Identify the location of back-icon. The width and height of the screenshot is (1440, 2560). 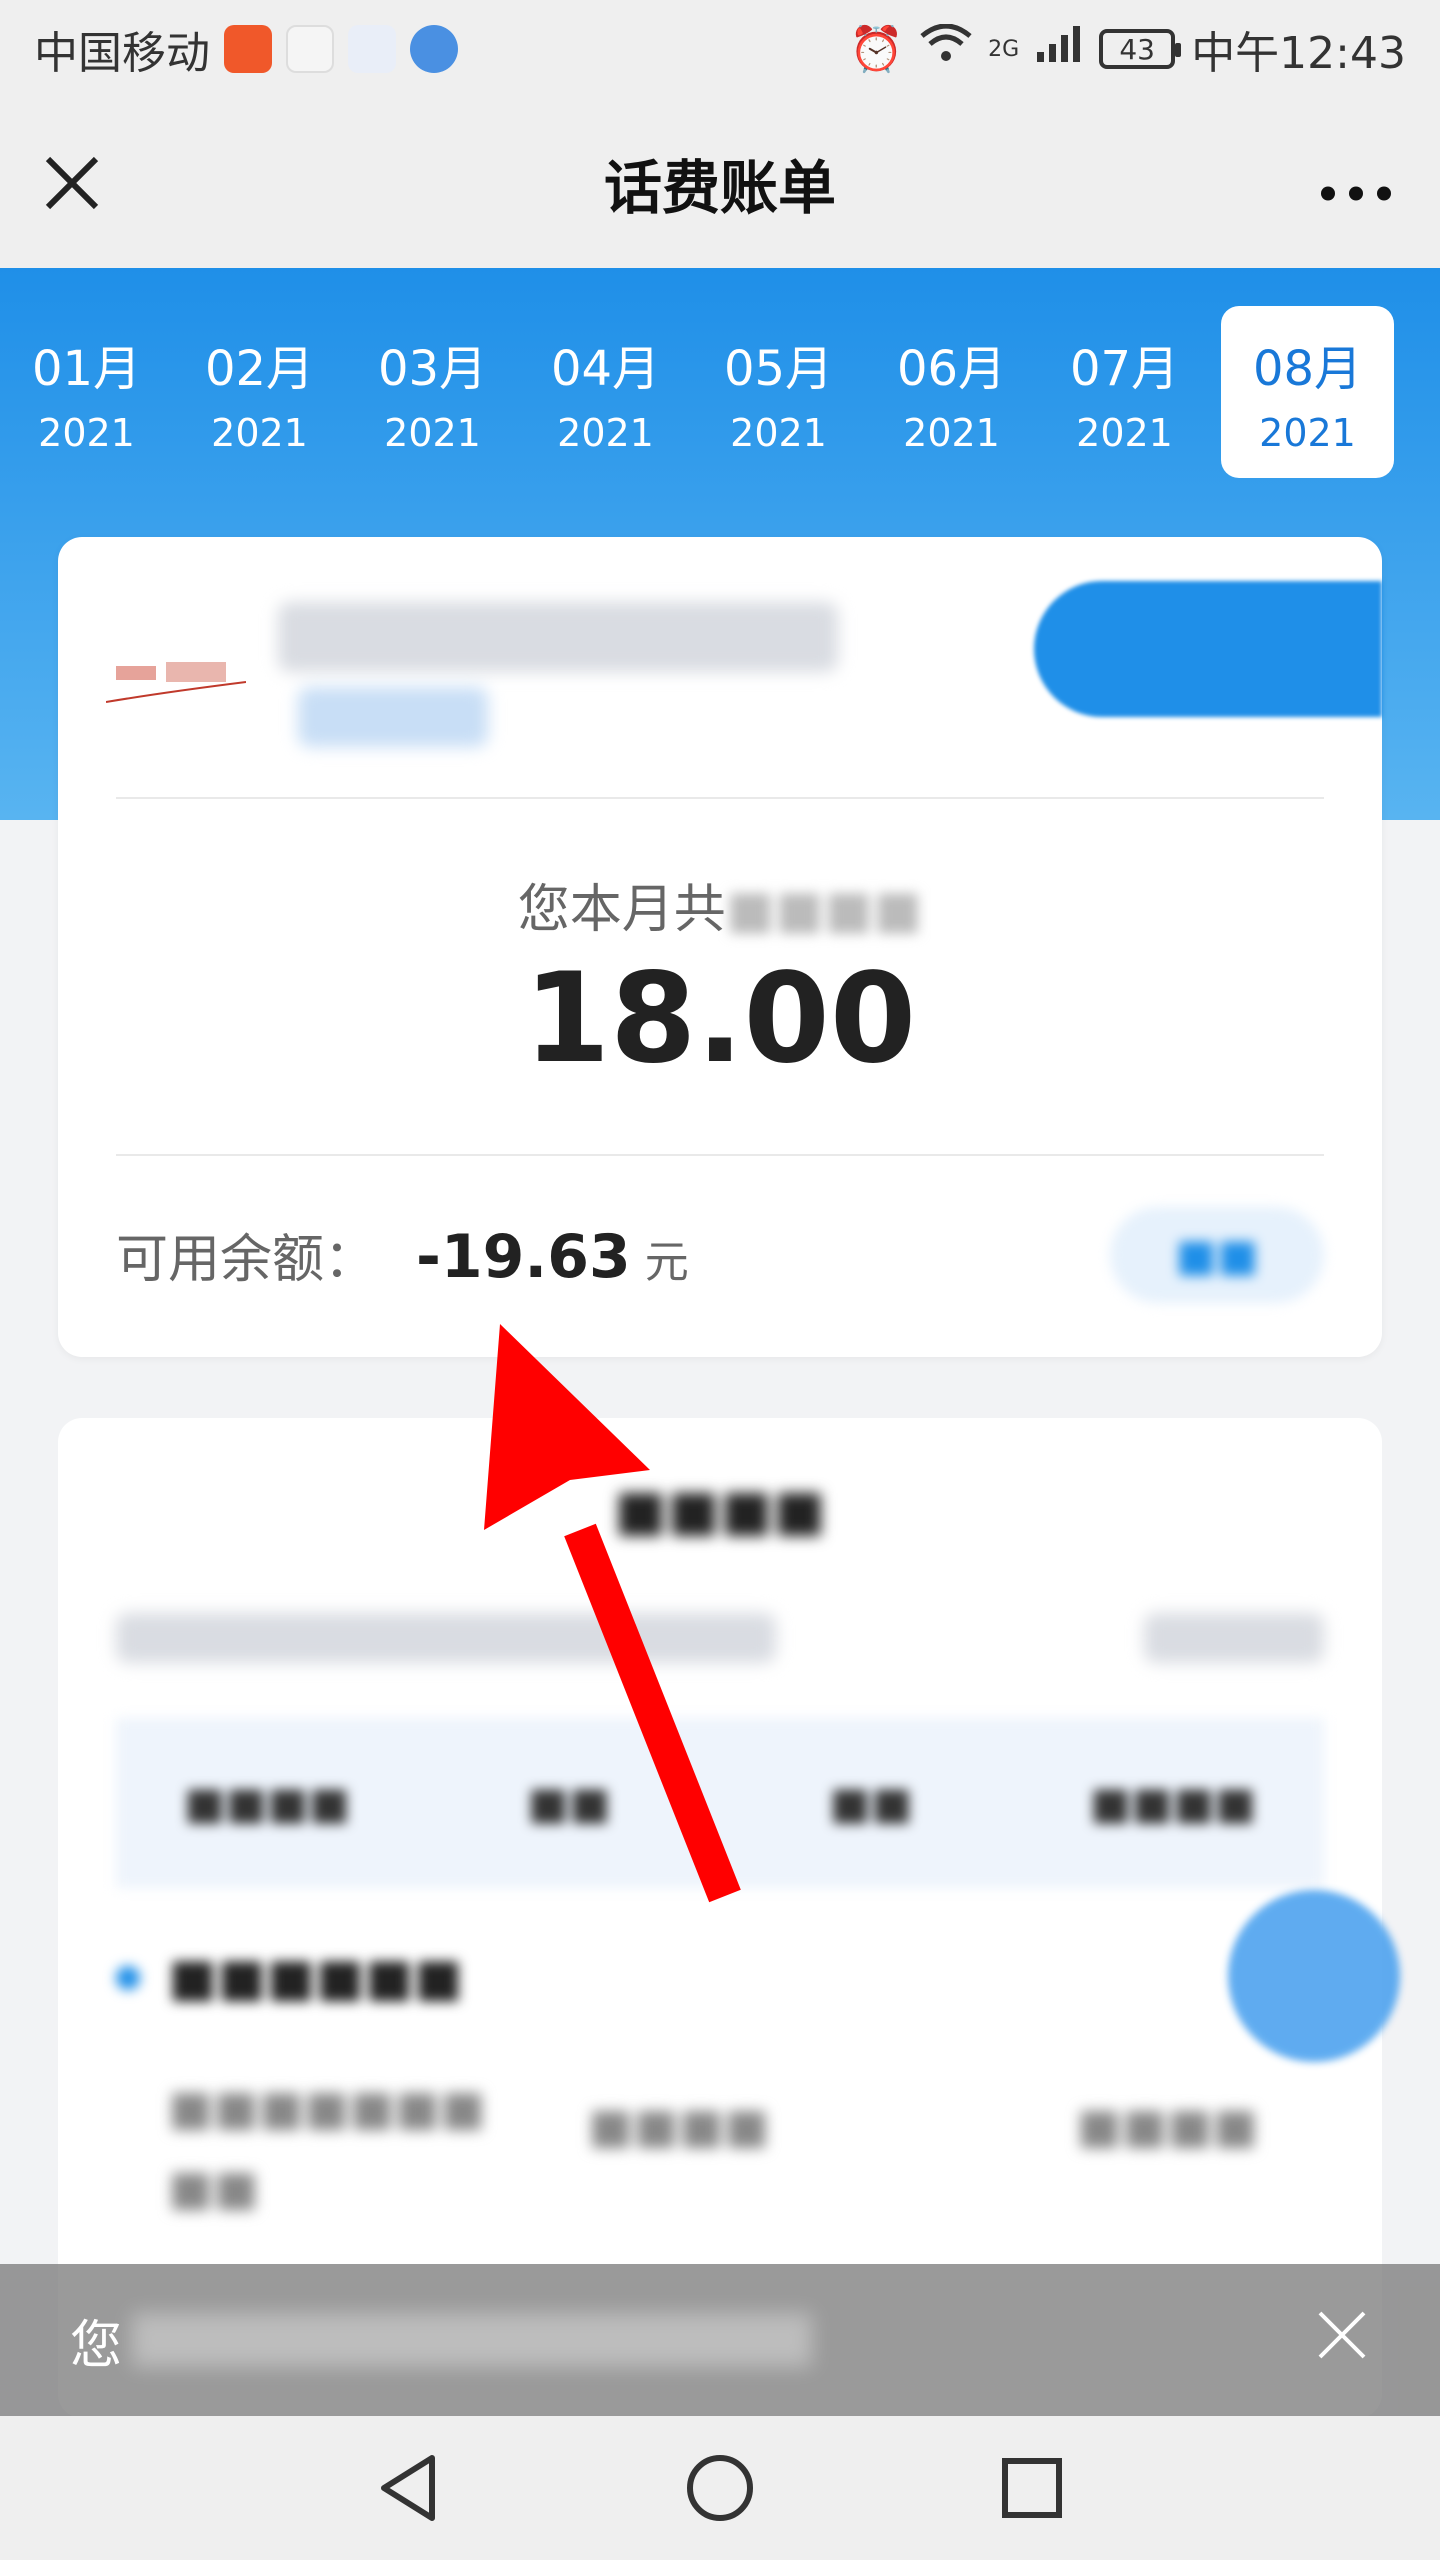
(408, 2488).